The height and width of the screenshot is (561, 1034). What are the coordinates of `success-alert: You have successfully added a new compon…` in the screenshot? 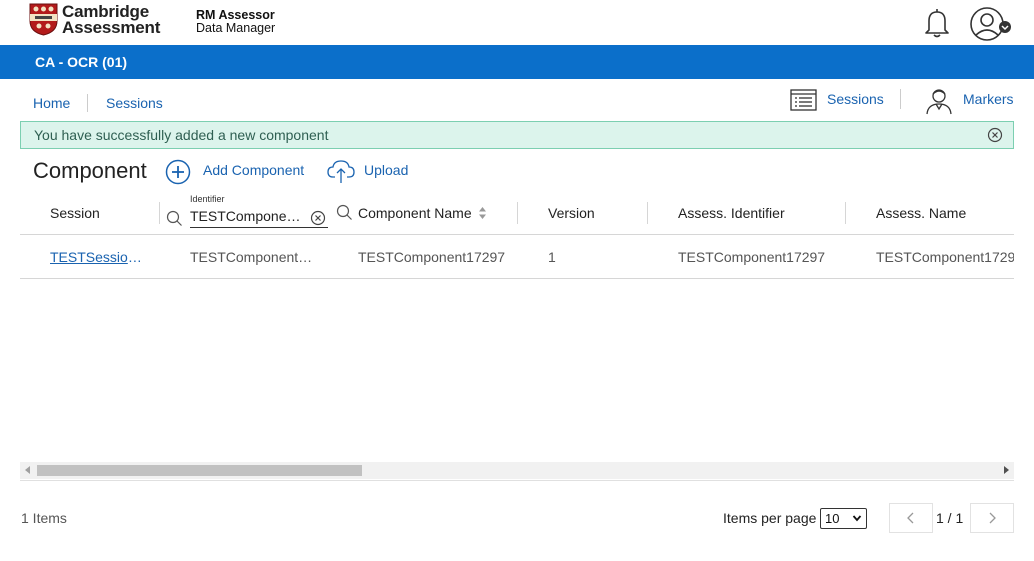 It's located at (517, 135).